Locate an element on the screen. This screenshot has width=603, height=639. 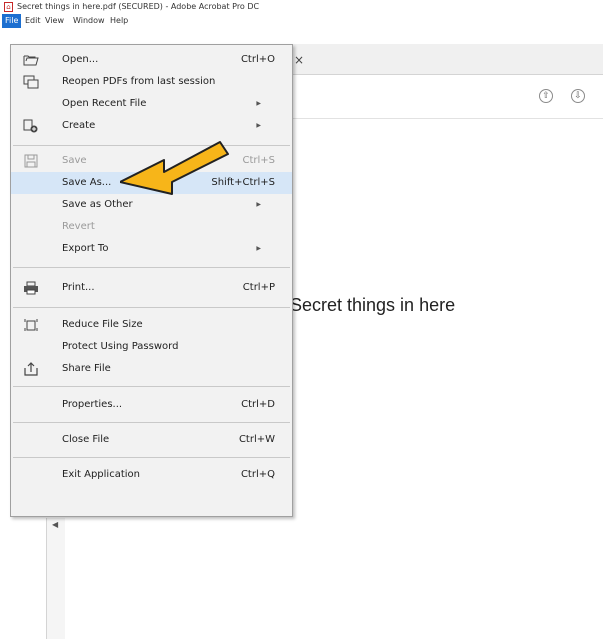
menu-item-label: Open Recent File is located at coordinates (104, 103).